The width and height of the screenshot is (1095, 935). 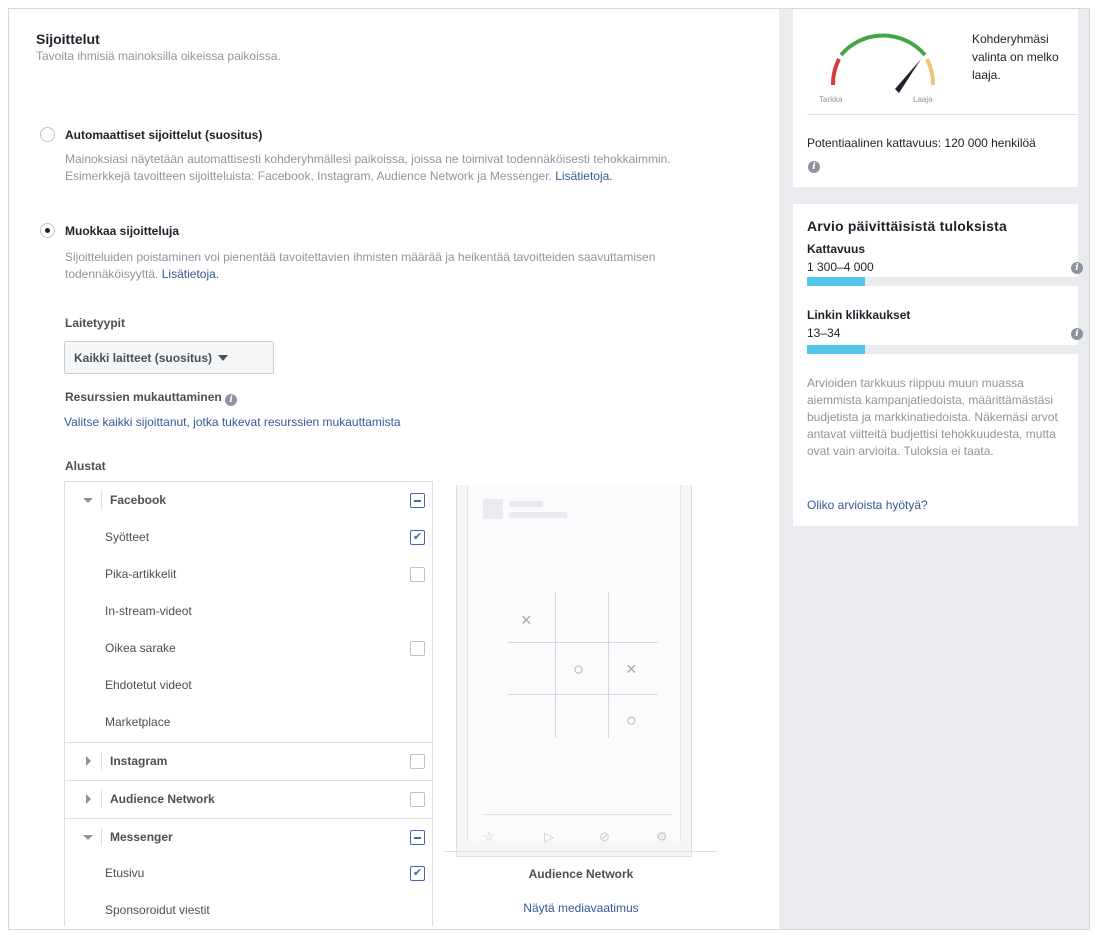 What do you see at coordinates (1015, 57) in the screenshot?
I see `audience-size-description: Kohderyhmäsi valinta on melko laaja.` at bounding box center [1015, 57].